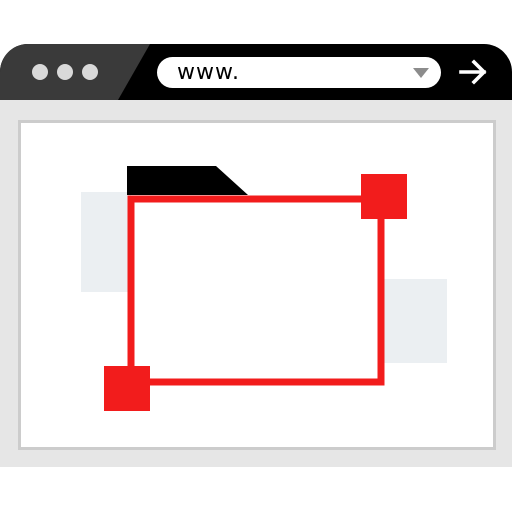 The image size is (512, 512). What do you see at coordinates (106, 242) in the screenshot?
I see `shadow-block-left` at bounding box center [106, 242].